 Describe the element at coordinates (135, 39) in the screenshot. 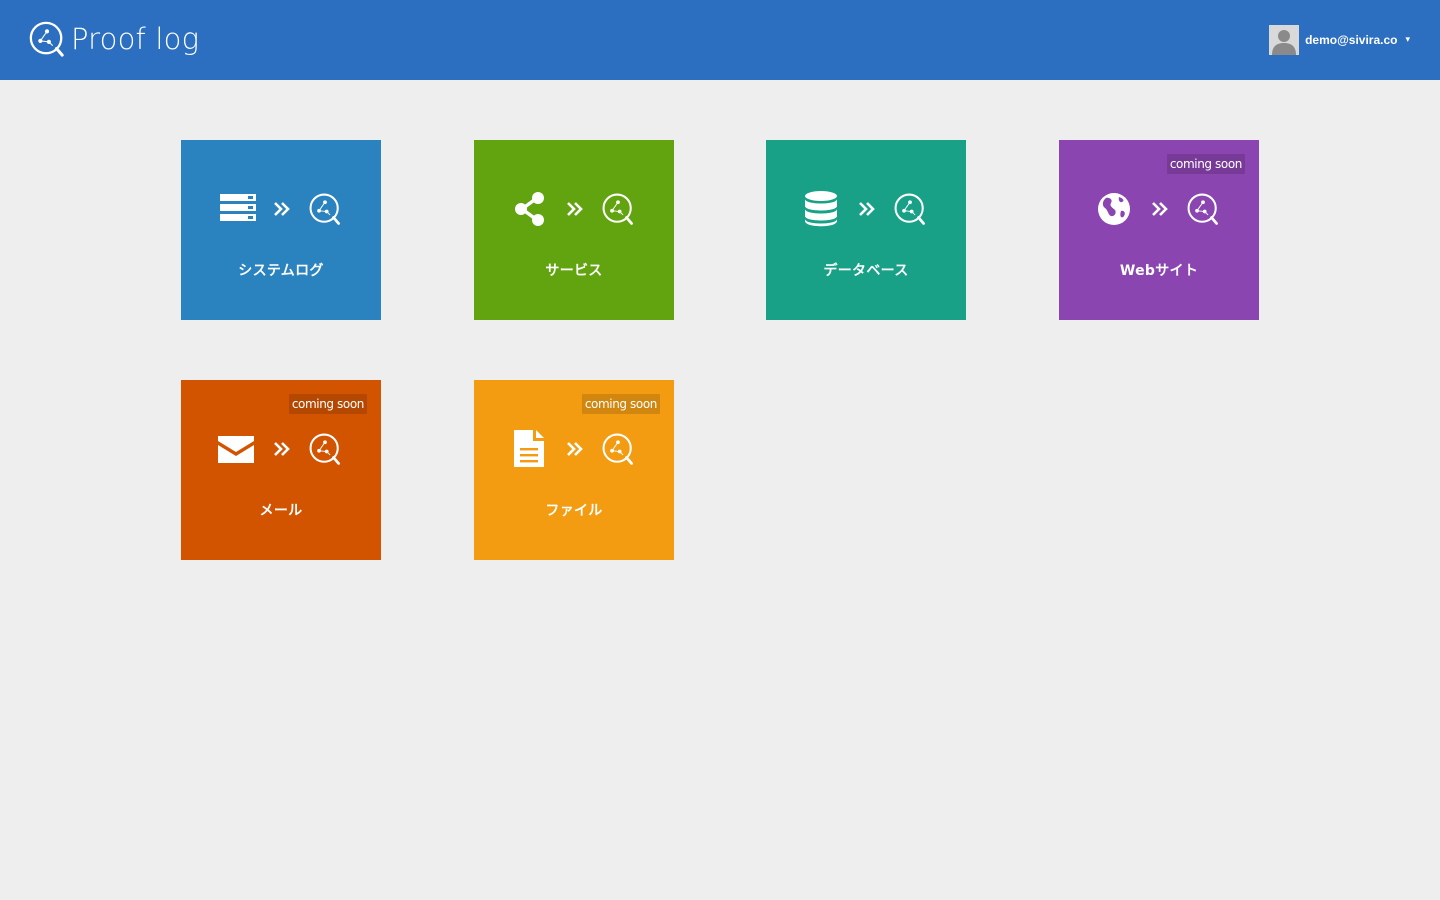

I see `brand-name: Proof log` at that location.